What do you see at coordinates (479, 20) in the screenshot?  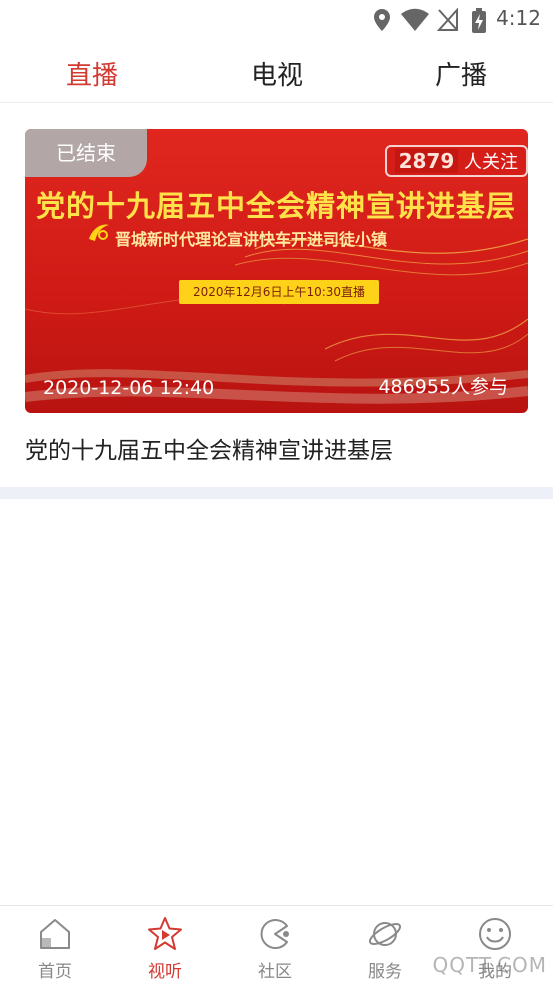 I see `battery-charging-icon` at bounding box center [479, 20].